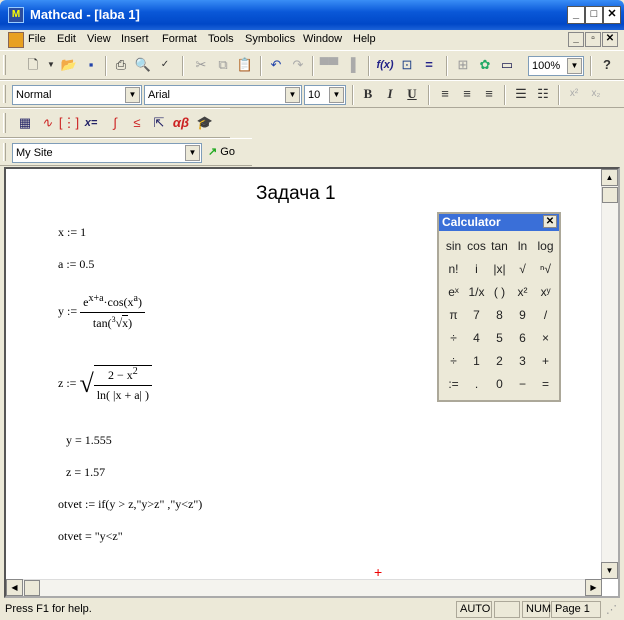 The height and width of the screenshot is (620, 624). What do you see at coordinates (69, 123) in the screenshot?
I see `matrix-toolbar-icon: [⋮]` at bounding box center [69, 123].